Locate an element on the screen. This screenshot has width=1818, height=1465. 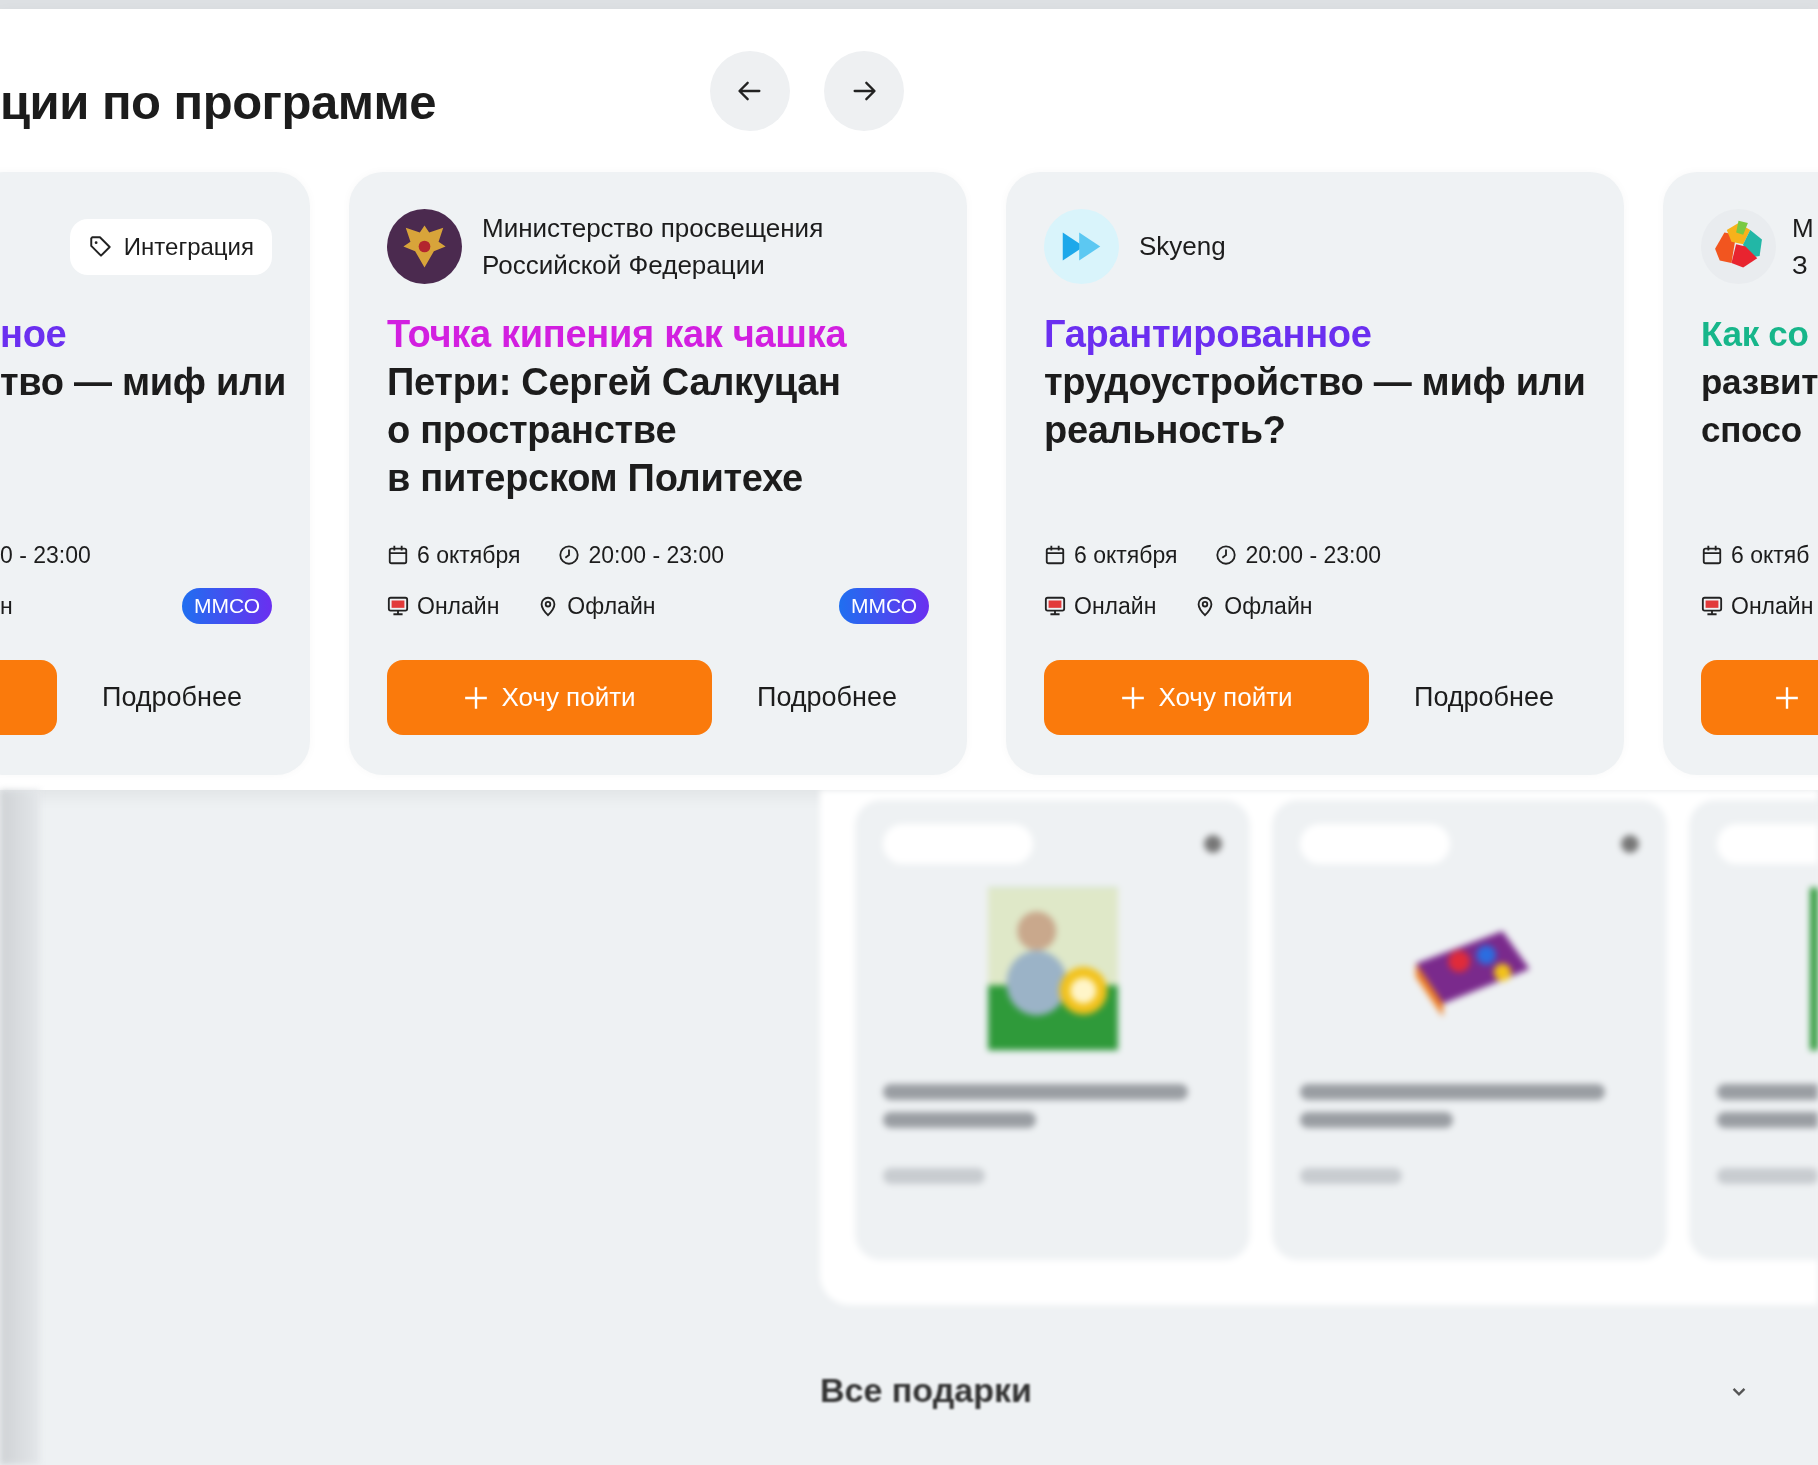
event-detail: 0 - 23:00 is located at coordinates (45, 555).